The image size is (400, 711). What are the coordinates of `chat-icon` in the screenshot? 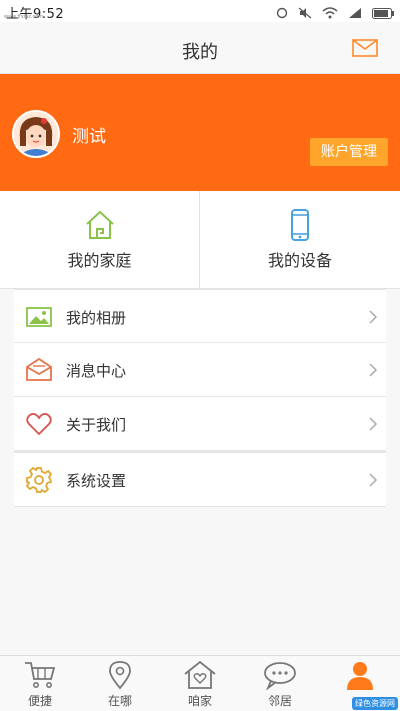 It's located at (280, 675).